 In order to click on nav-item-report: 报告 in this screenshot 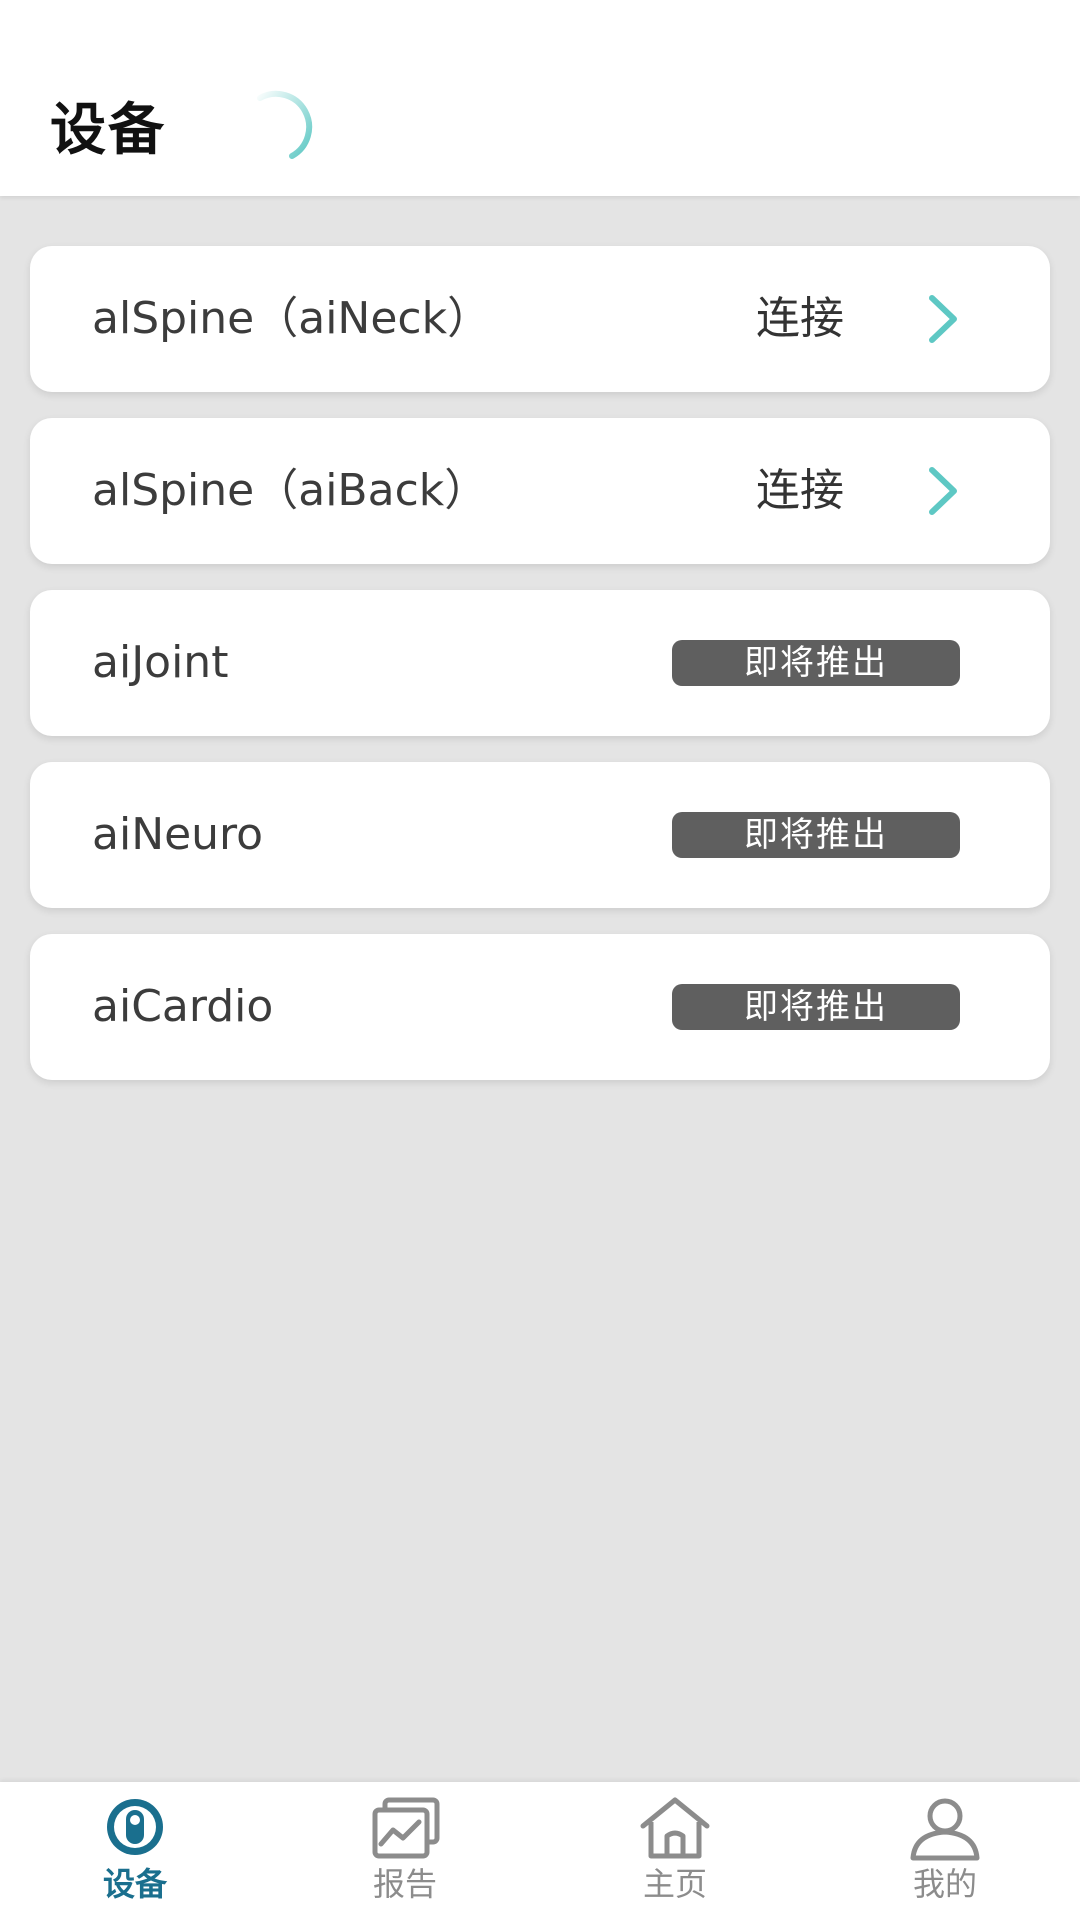, I will do `click(405, 1851)`.